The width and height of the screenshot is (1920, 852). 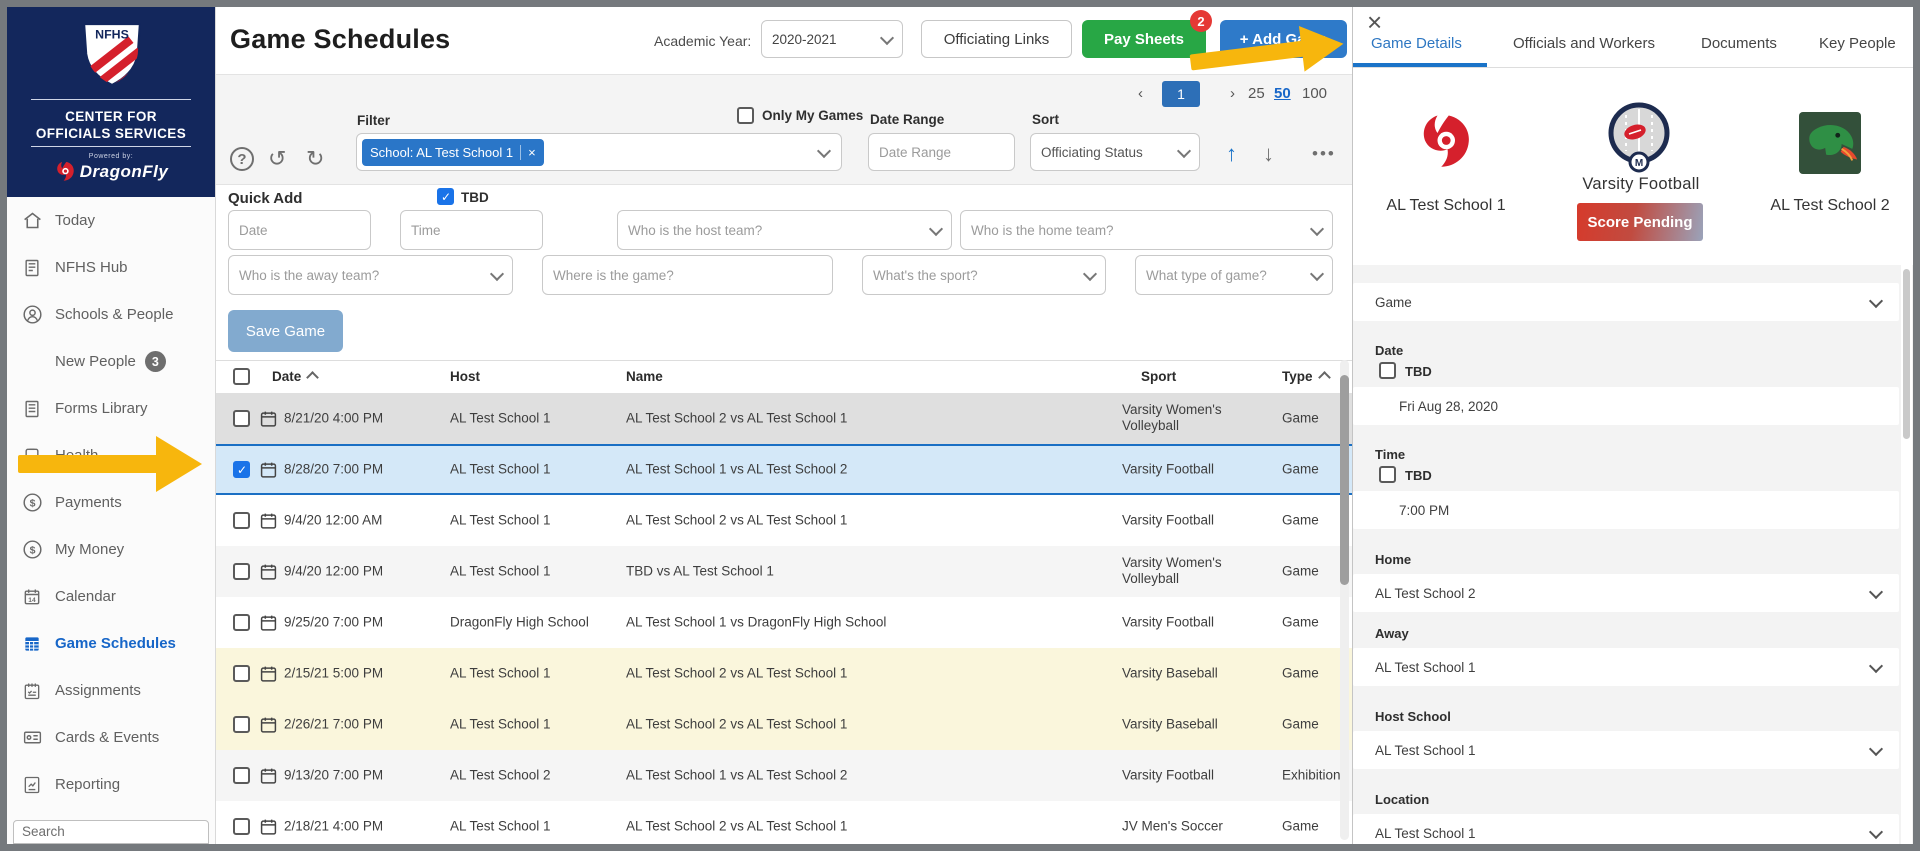 What do you see at coordinates (111, 220) in the screenshot?
I see `sidebar-item-today: Today` at bounding box center [111, 220].